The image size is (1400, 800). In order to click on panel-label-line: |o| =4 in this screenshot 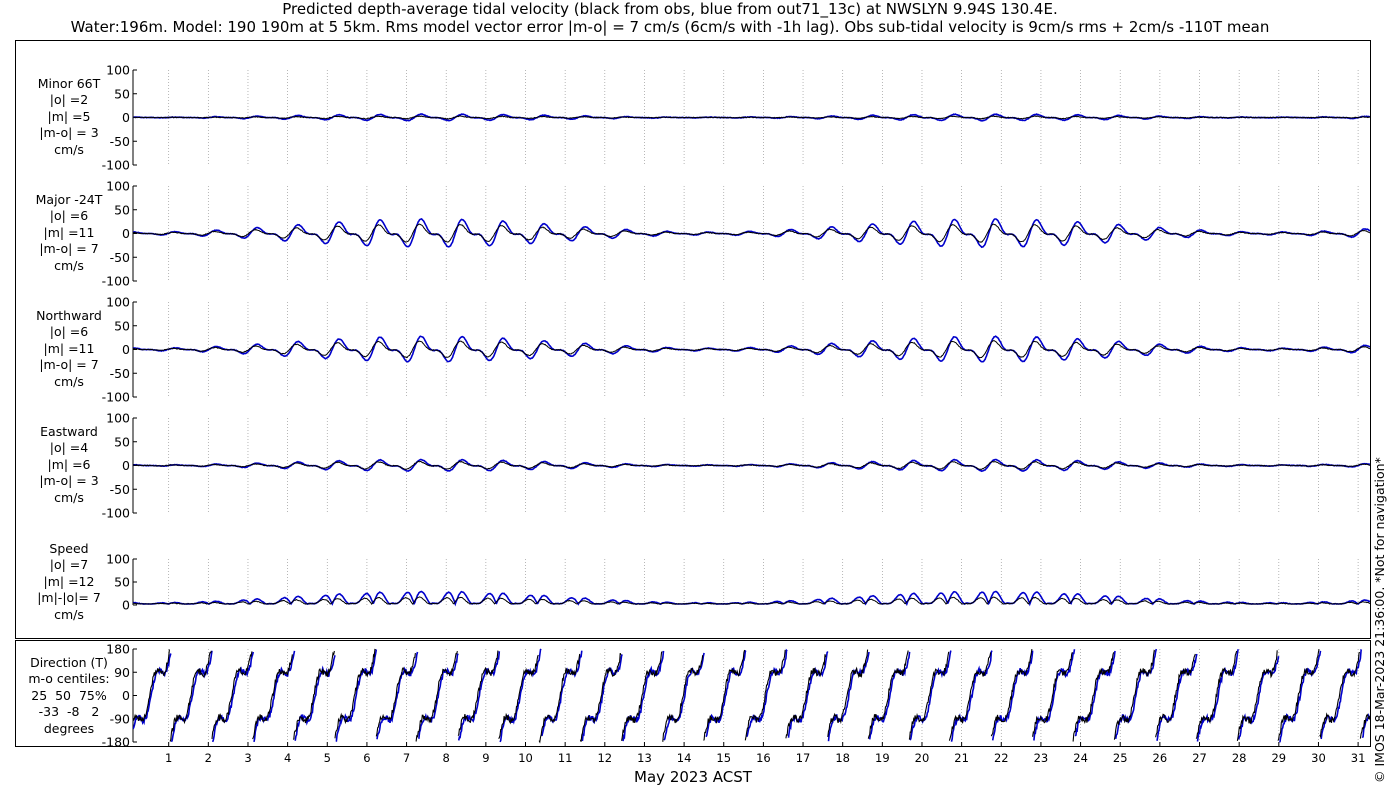, I will do `click(69, 448)`.